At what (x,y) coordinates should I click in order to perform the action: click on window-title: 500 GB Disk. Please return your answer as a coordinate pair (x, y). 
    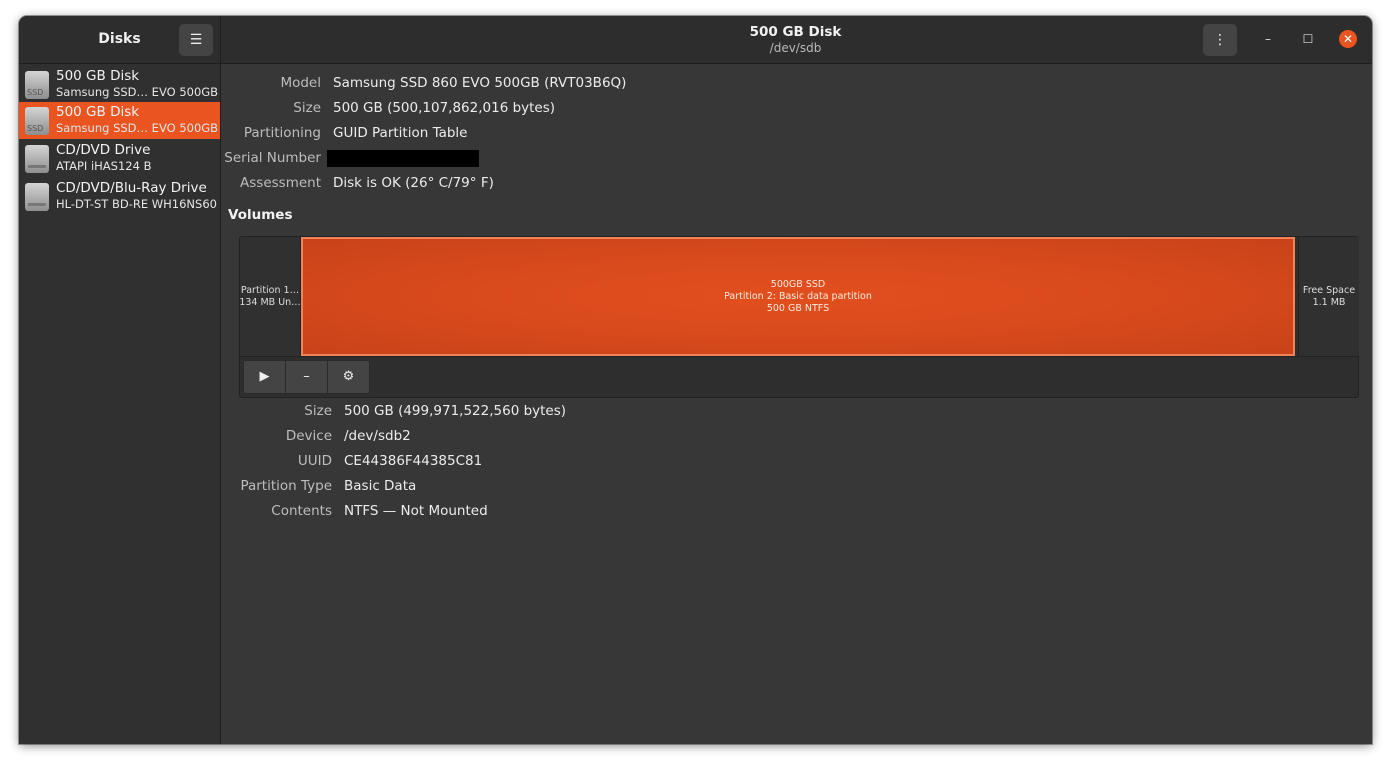
    Looking at the image, I should click on (795, 32).